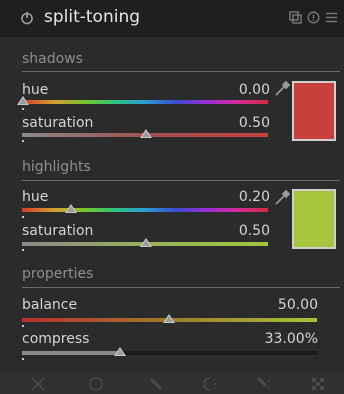 The width and height of the screenshot is (344, 394). Describe the element at coordinates (210, 384) in the screenshot. I see `blend-parametric-icon` at that location.